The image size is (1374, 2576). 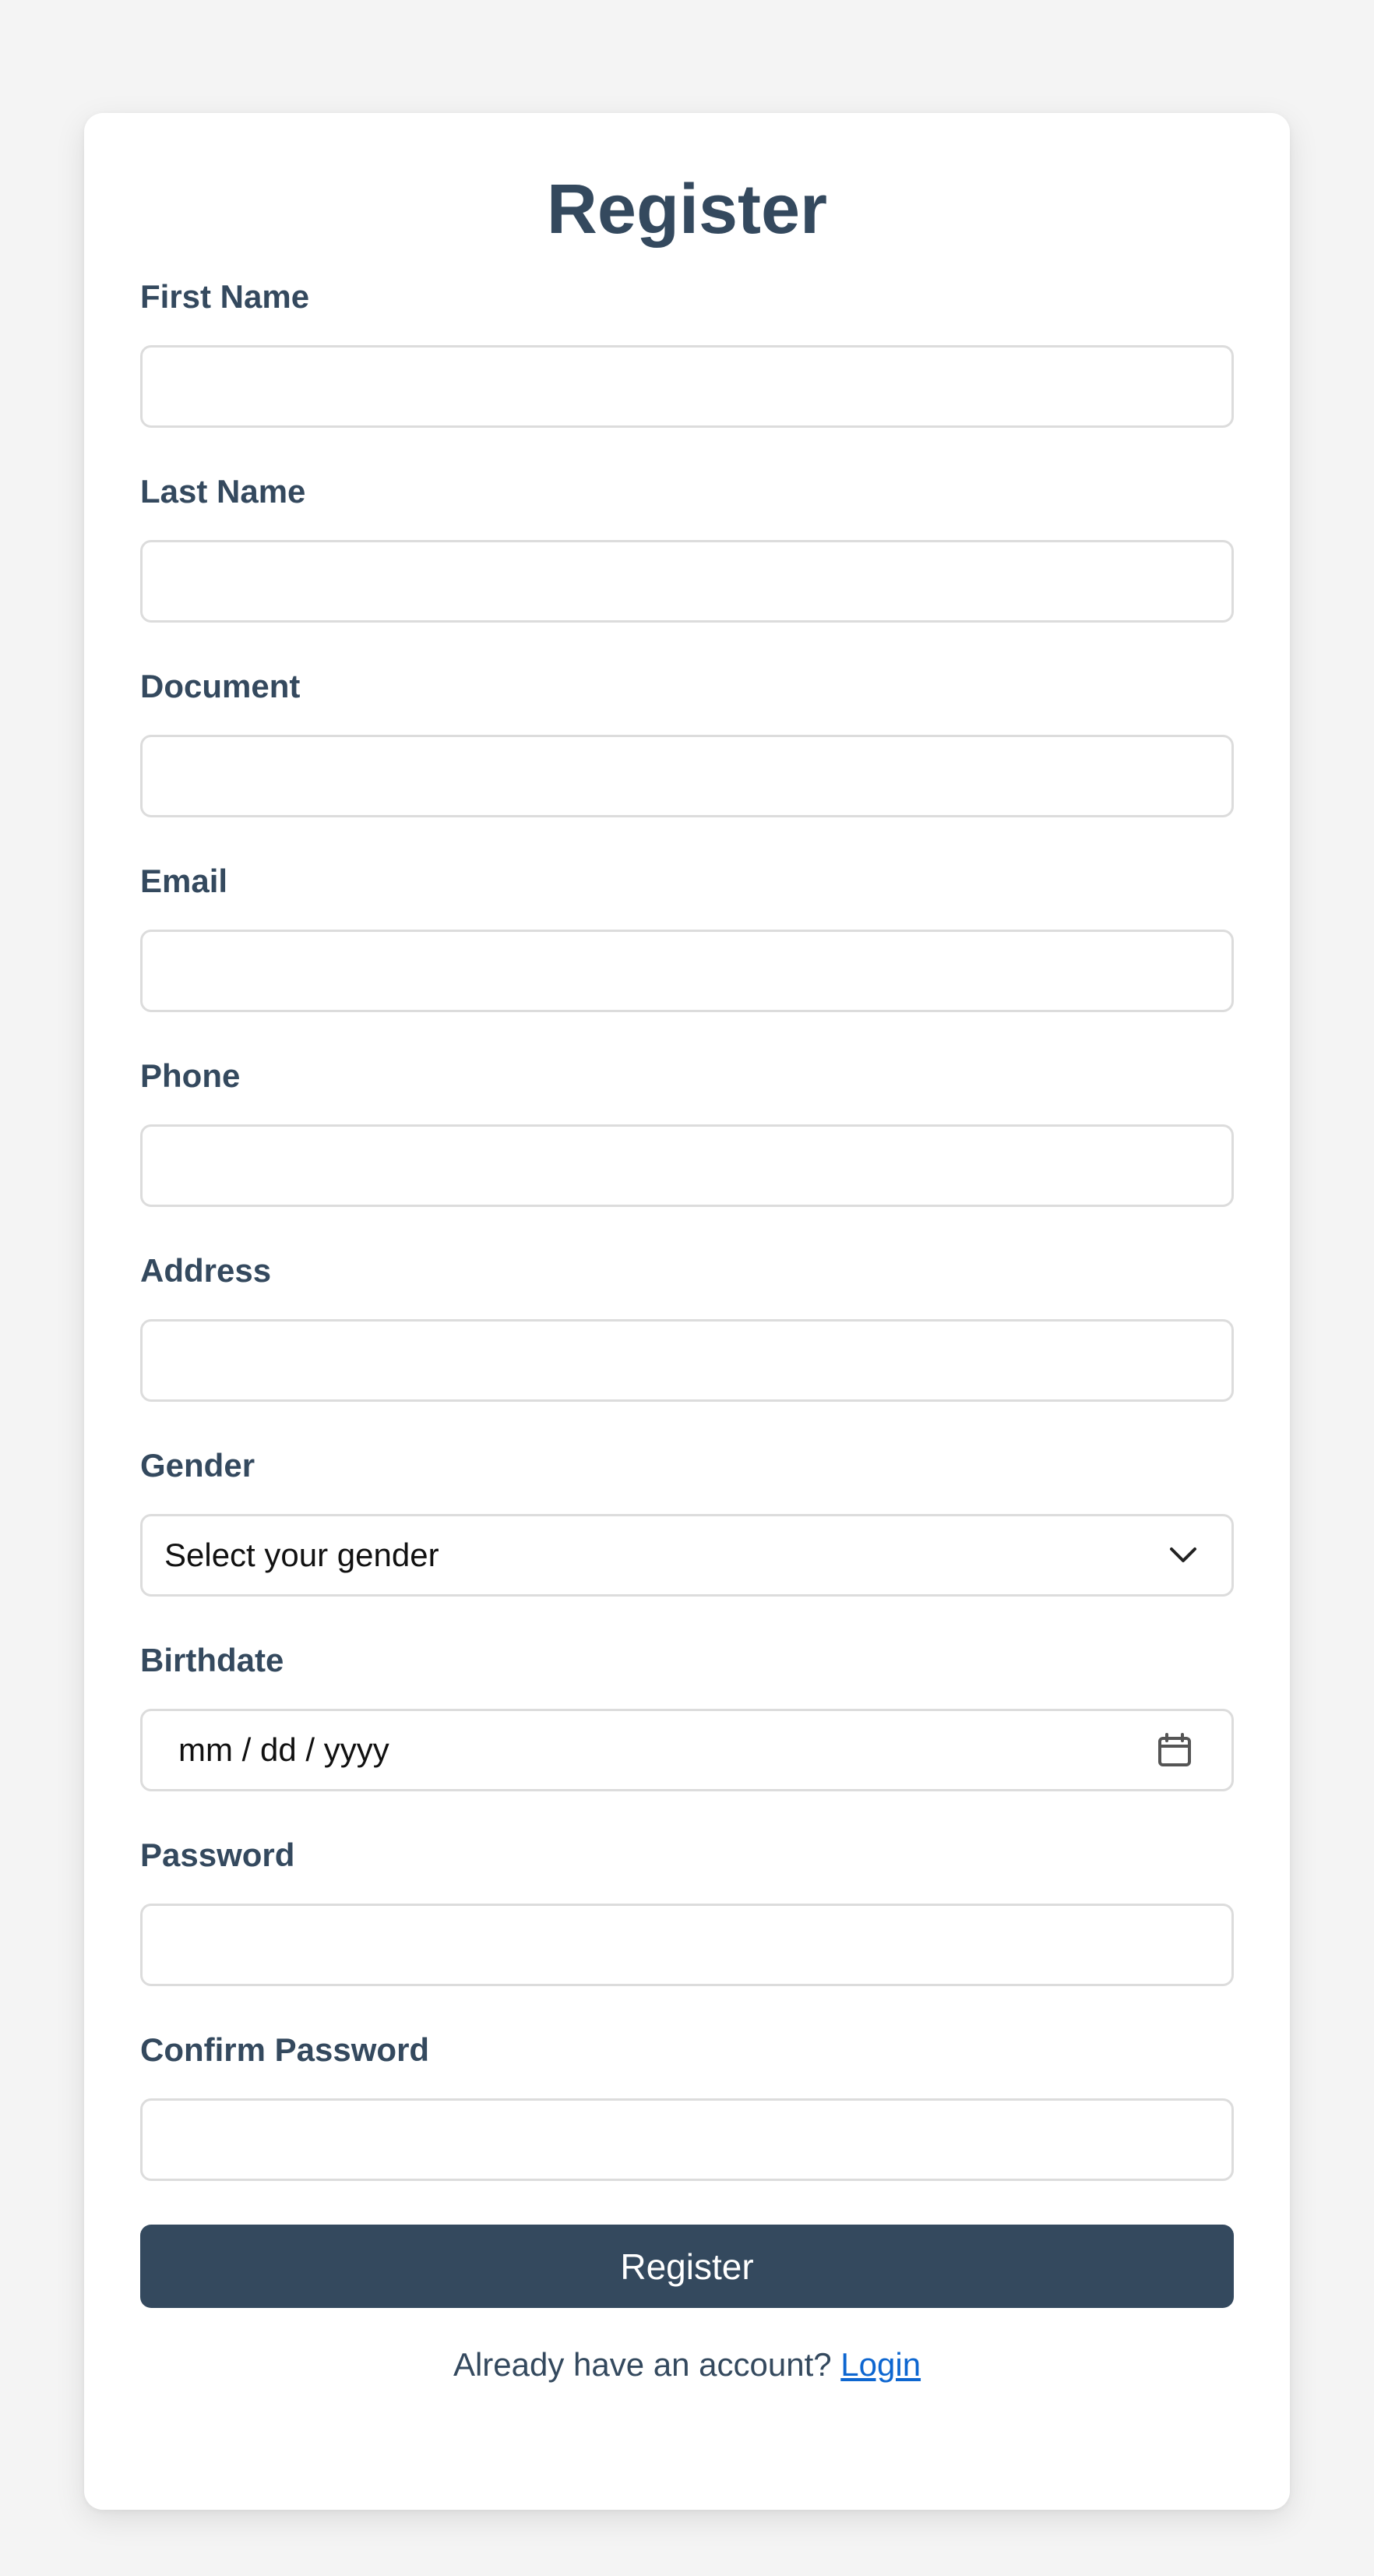 I want to click on address-input, so click(x=687, y=1360).